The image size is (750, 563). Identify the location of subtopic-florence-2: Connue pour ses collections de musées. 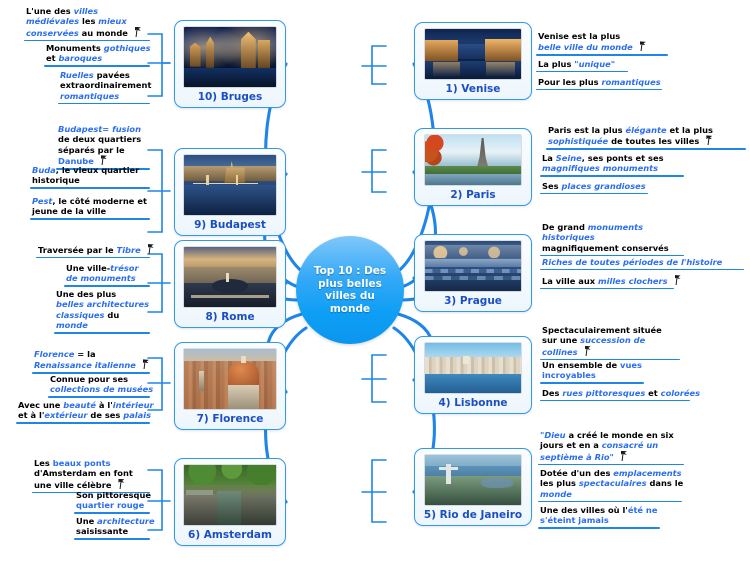
(101, 385).